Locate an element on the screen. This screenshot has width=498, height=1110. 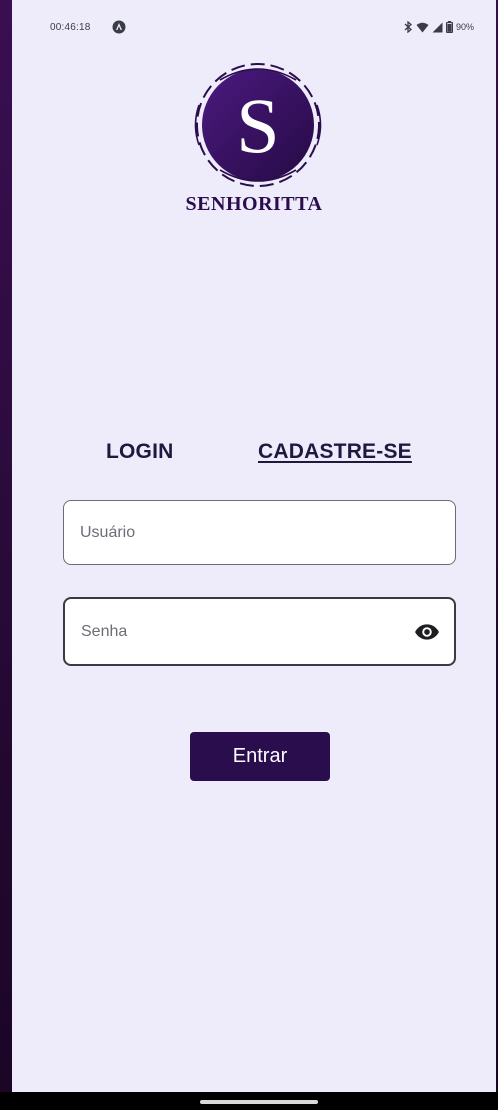
username-input is located at coordinates (235, 532).